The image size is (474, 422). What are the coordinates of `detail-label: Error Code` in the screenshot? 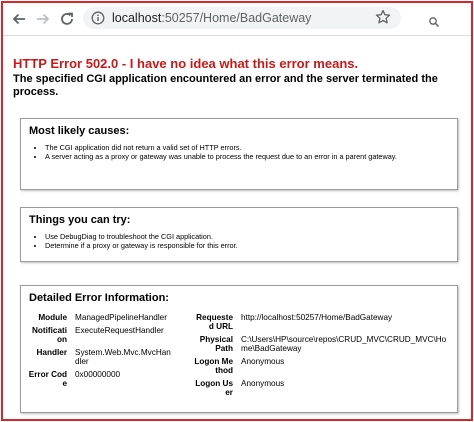 It's located at (47, 379).